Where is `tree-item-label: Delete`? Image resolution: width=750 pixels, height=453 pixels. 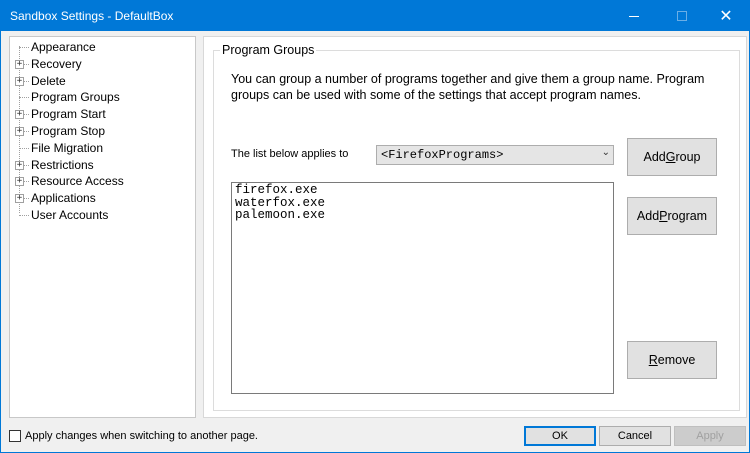
tree-item-label: Delete is located at coordinates (48, 80).